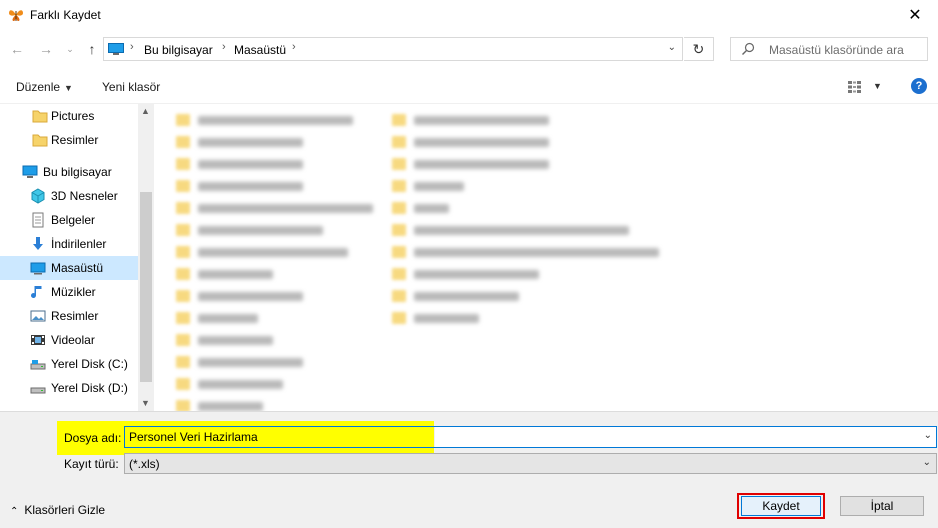 The height and width of the screenshot is (528, 938). What do you see at coordinates (36, 292) in the screenshot?
I see `music-icon` at bounding box center [36, 292].